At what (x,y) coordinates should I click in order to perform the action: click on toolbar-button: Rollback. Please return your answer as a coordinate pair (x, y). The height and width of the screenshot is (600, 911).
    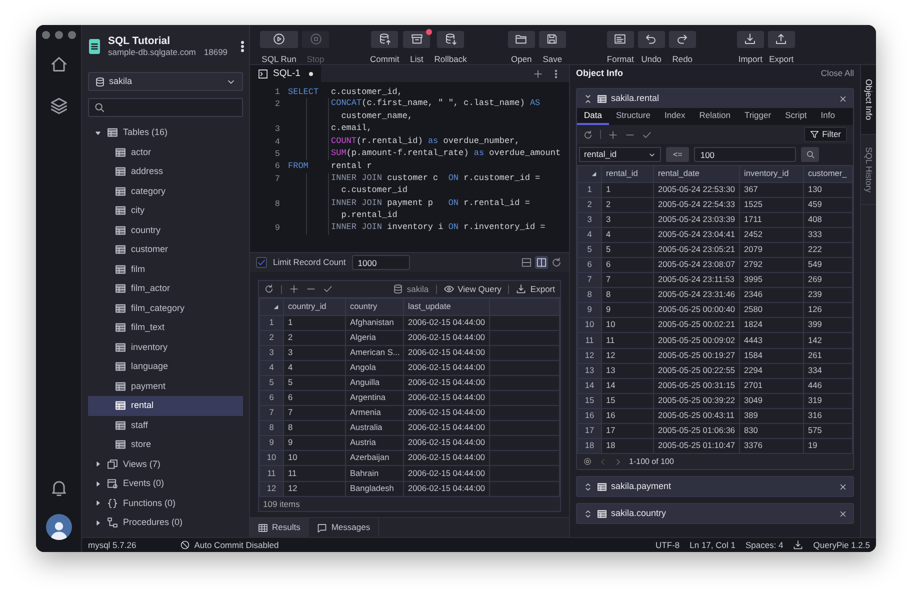
    Looking at the image, I should click on (450, 47).